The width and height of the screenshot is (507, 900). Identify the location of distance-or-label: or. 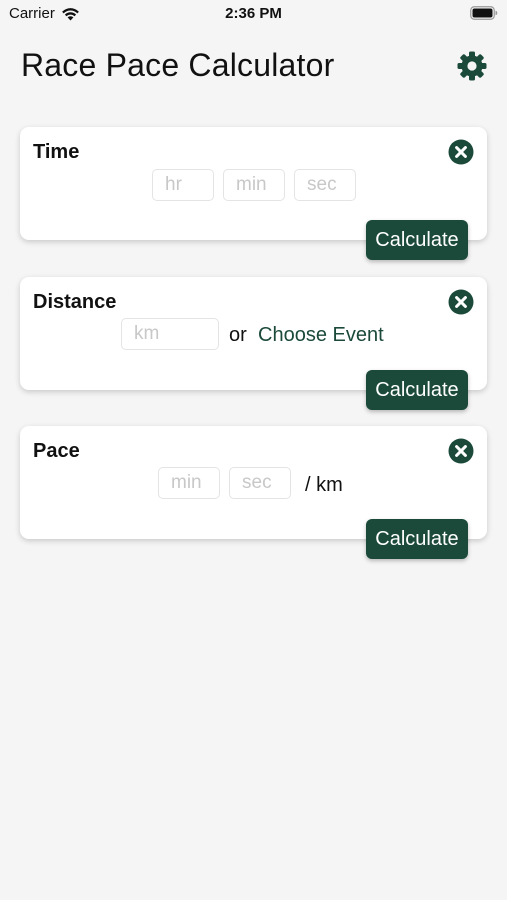
(238, 335).